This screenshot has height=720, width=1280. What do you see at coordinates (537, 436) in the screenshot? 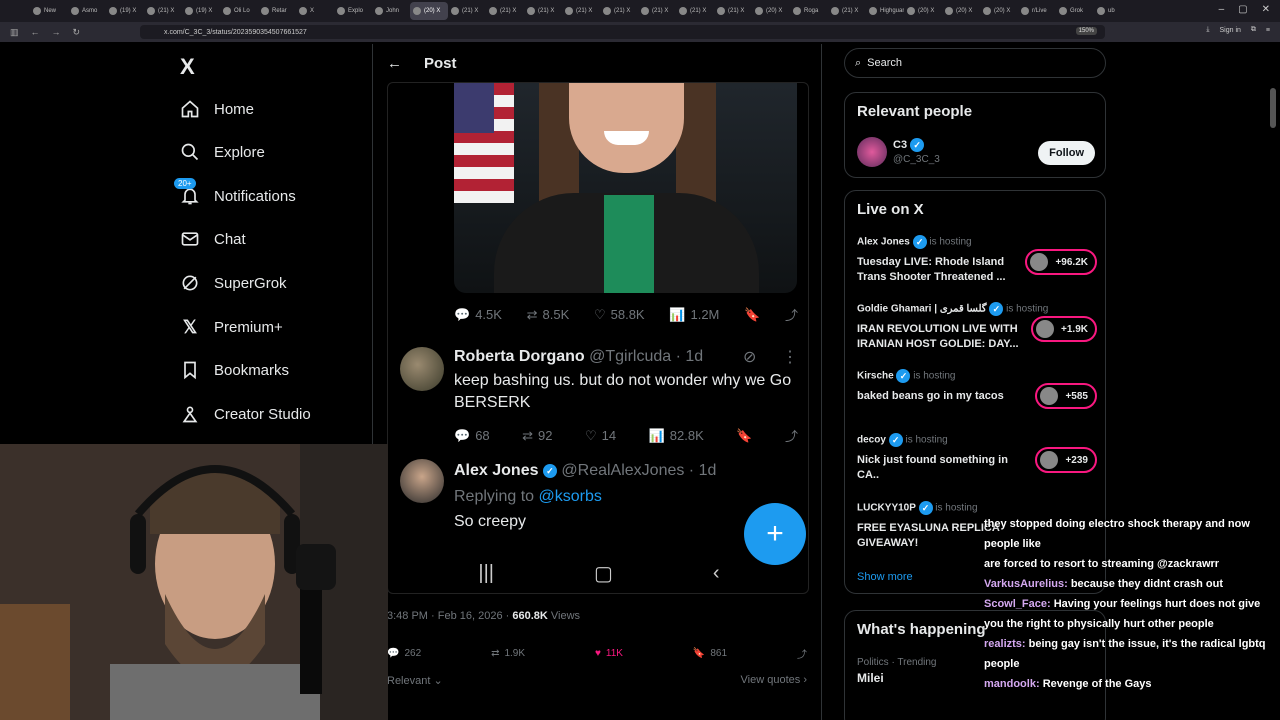
I see `repost-button: ⇄ 92` at bounding box center [537, 436].